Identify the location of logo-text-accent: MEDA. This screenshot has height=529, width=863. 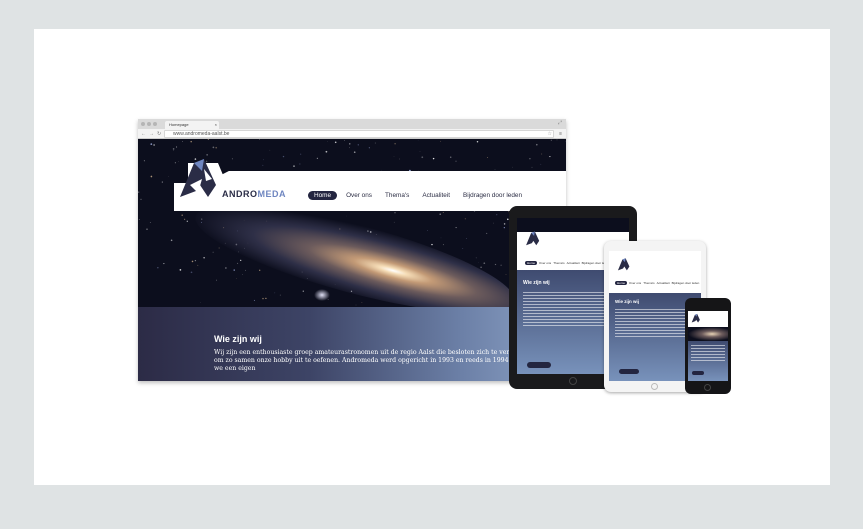
(271, 194).